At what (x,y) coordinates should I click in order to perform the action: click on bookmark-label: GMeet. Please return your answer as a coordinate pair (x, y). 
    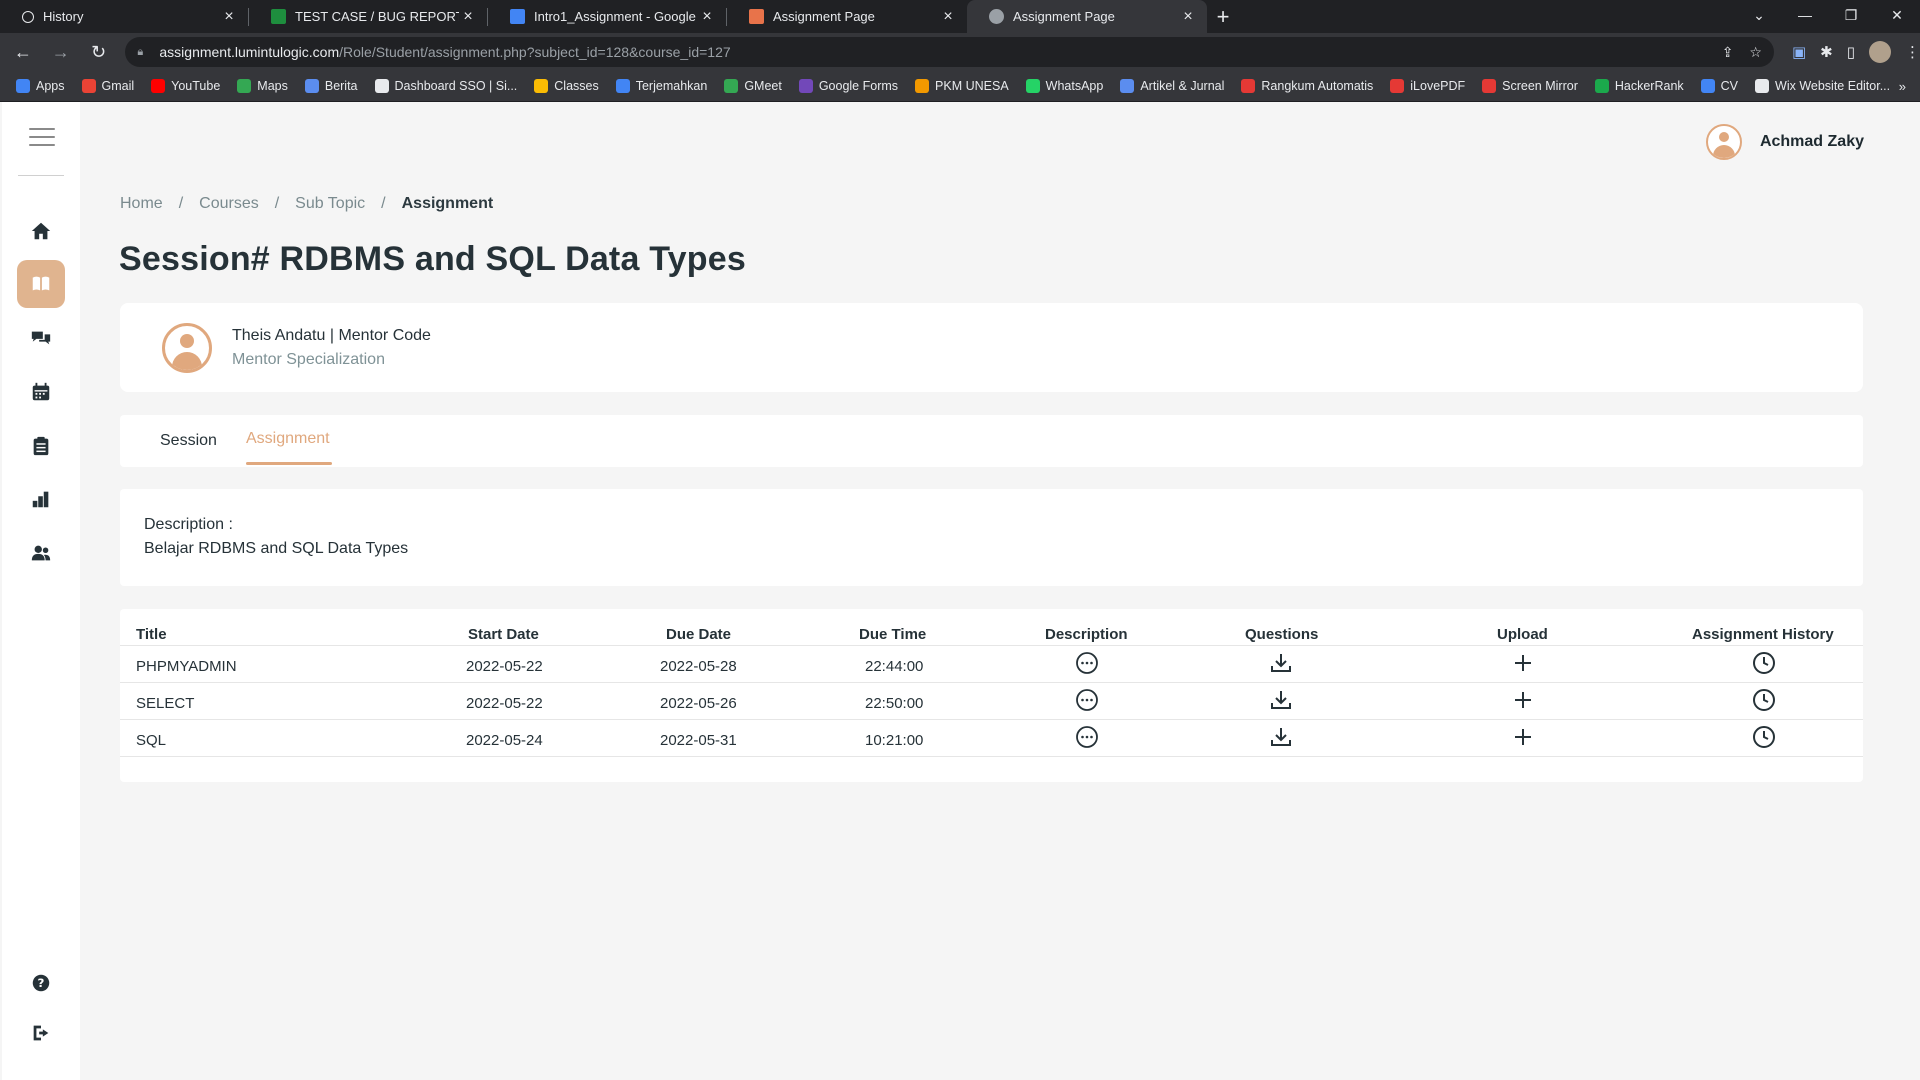
    Looking at the image, I should click on (763, 86).